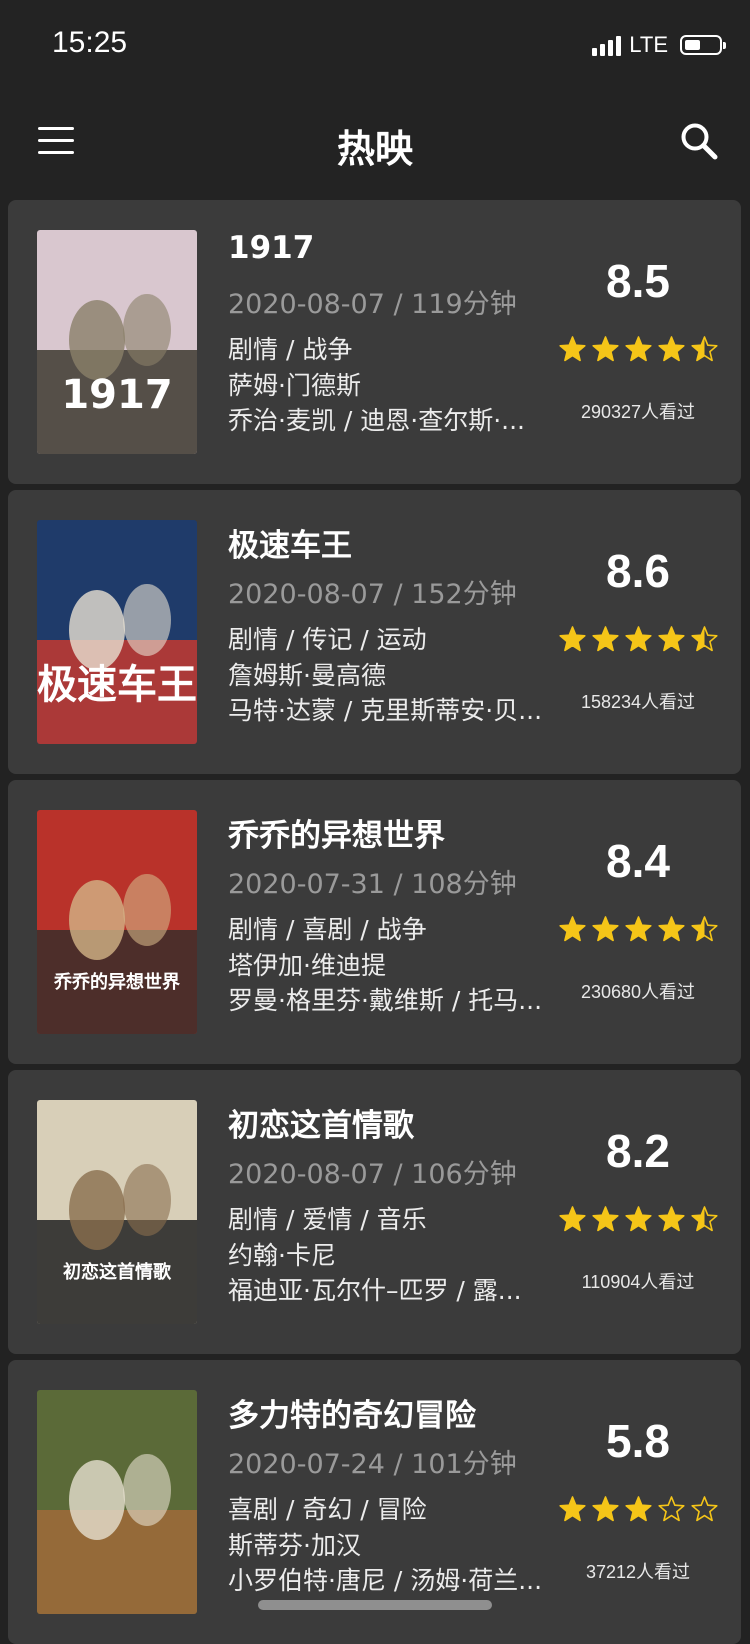 The width and height of the screenshot is (750, 1644). Describe the element at coordinates (271, 248) in the screenshot. I see `movie-title: 1917` at that location.